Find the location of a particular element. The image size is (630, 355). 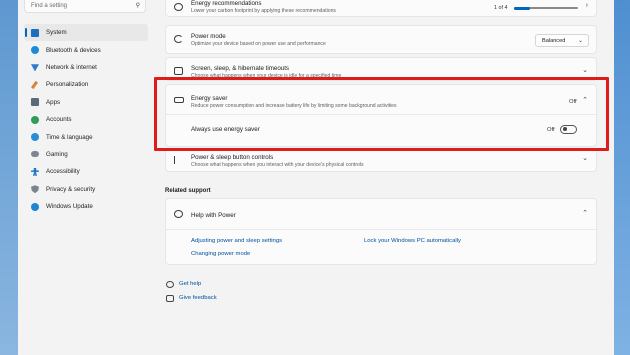

sidebar-item-label: System is located at coordinates (56, 33).